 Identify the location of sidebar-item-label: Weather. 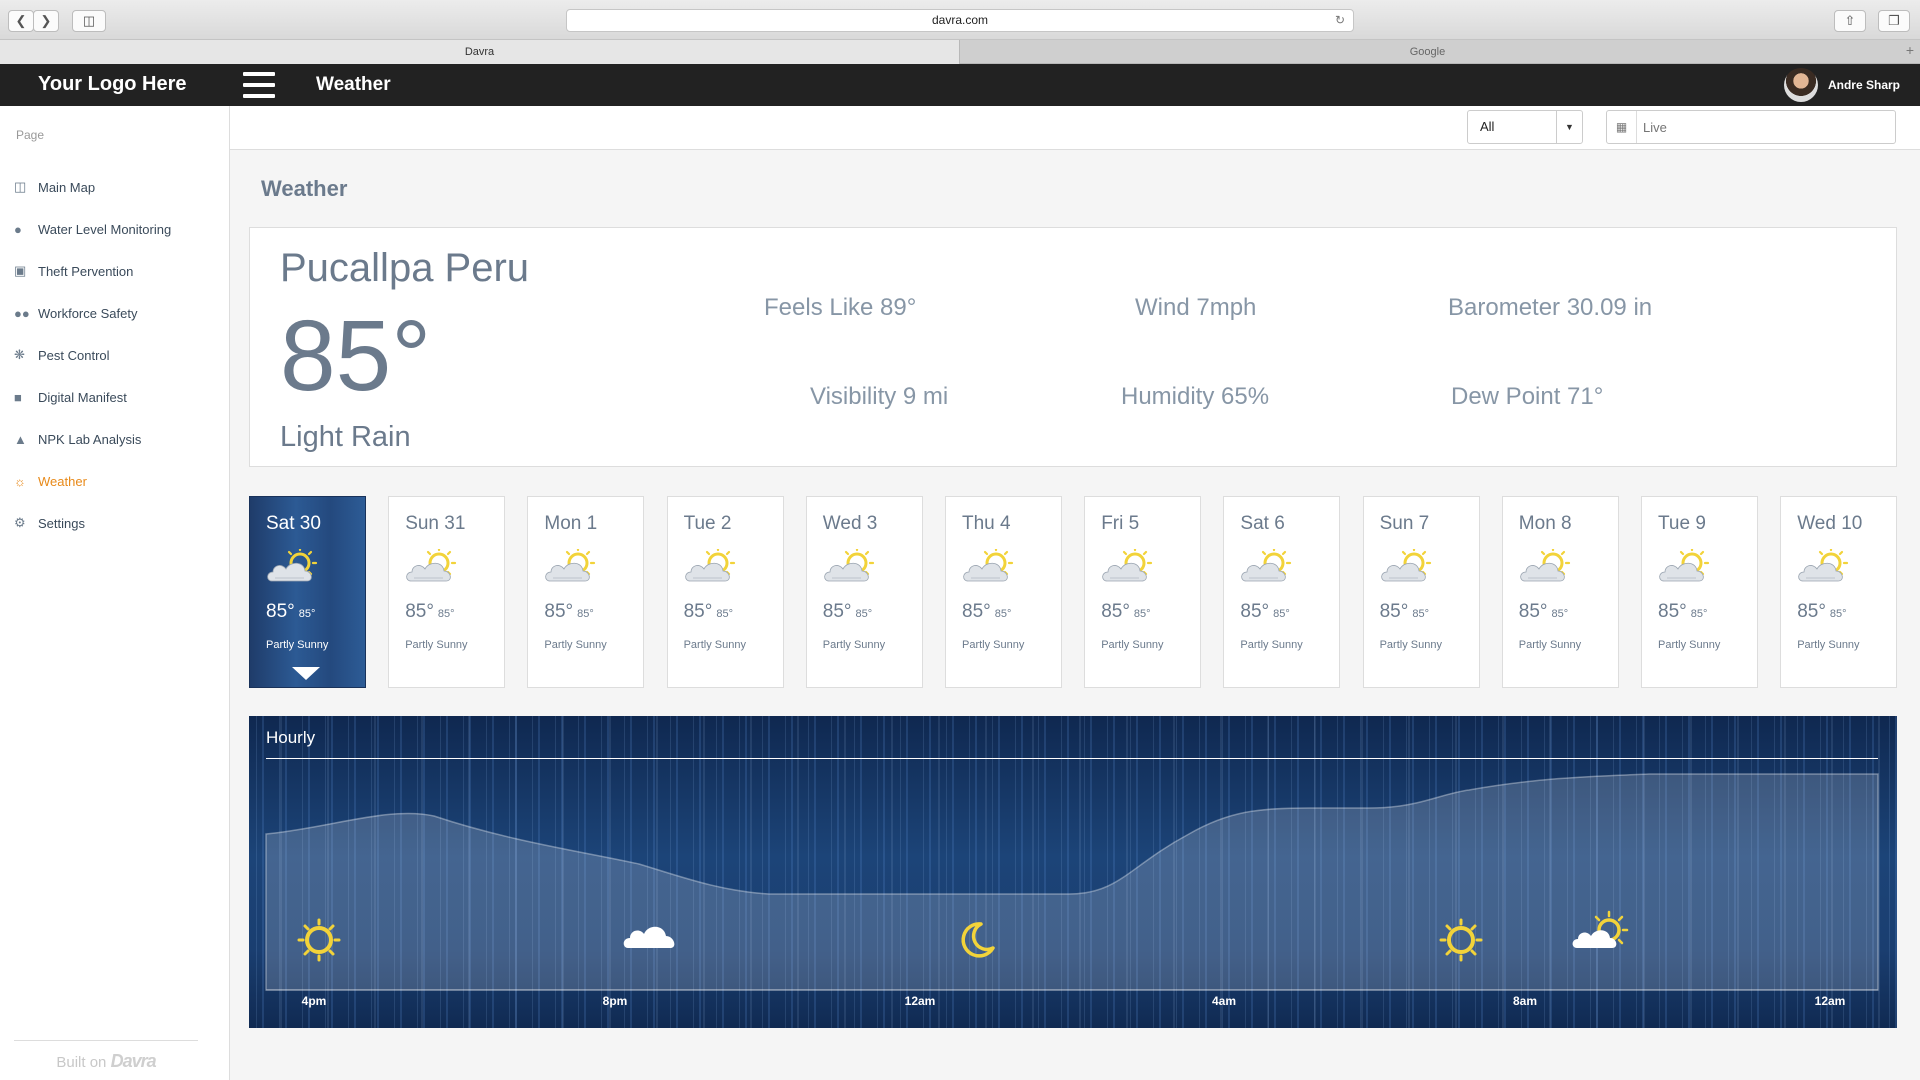
(62, 481).